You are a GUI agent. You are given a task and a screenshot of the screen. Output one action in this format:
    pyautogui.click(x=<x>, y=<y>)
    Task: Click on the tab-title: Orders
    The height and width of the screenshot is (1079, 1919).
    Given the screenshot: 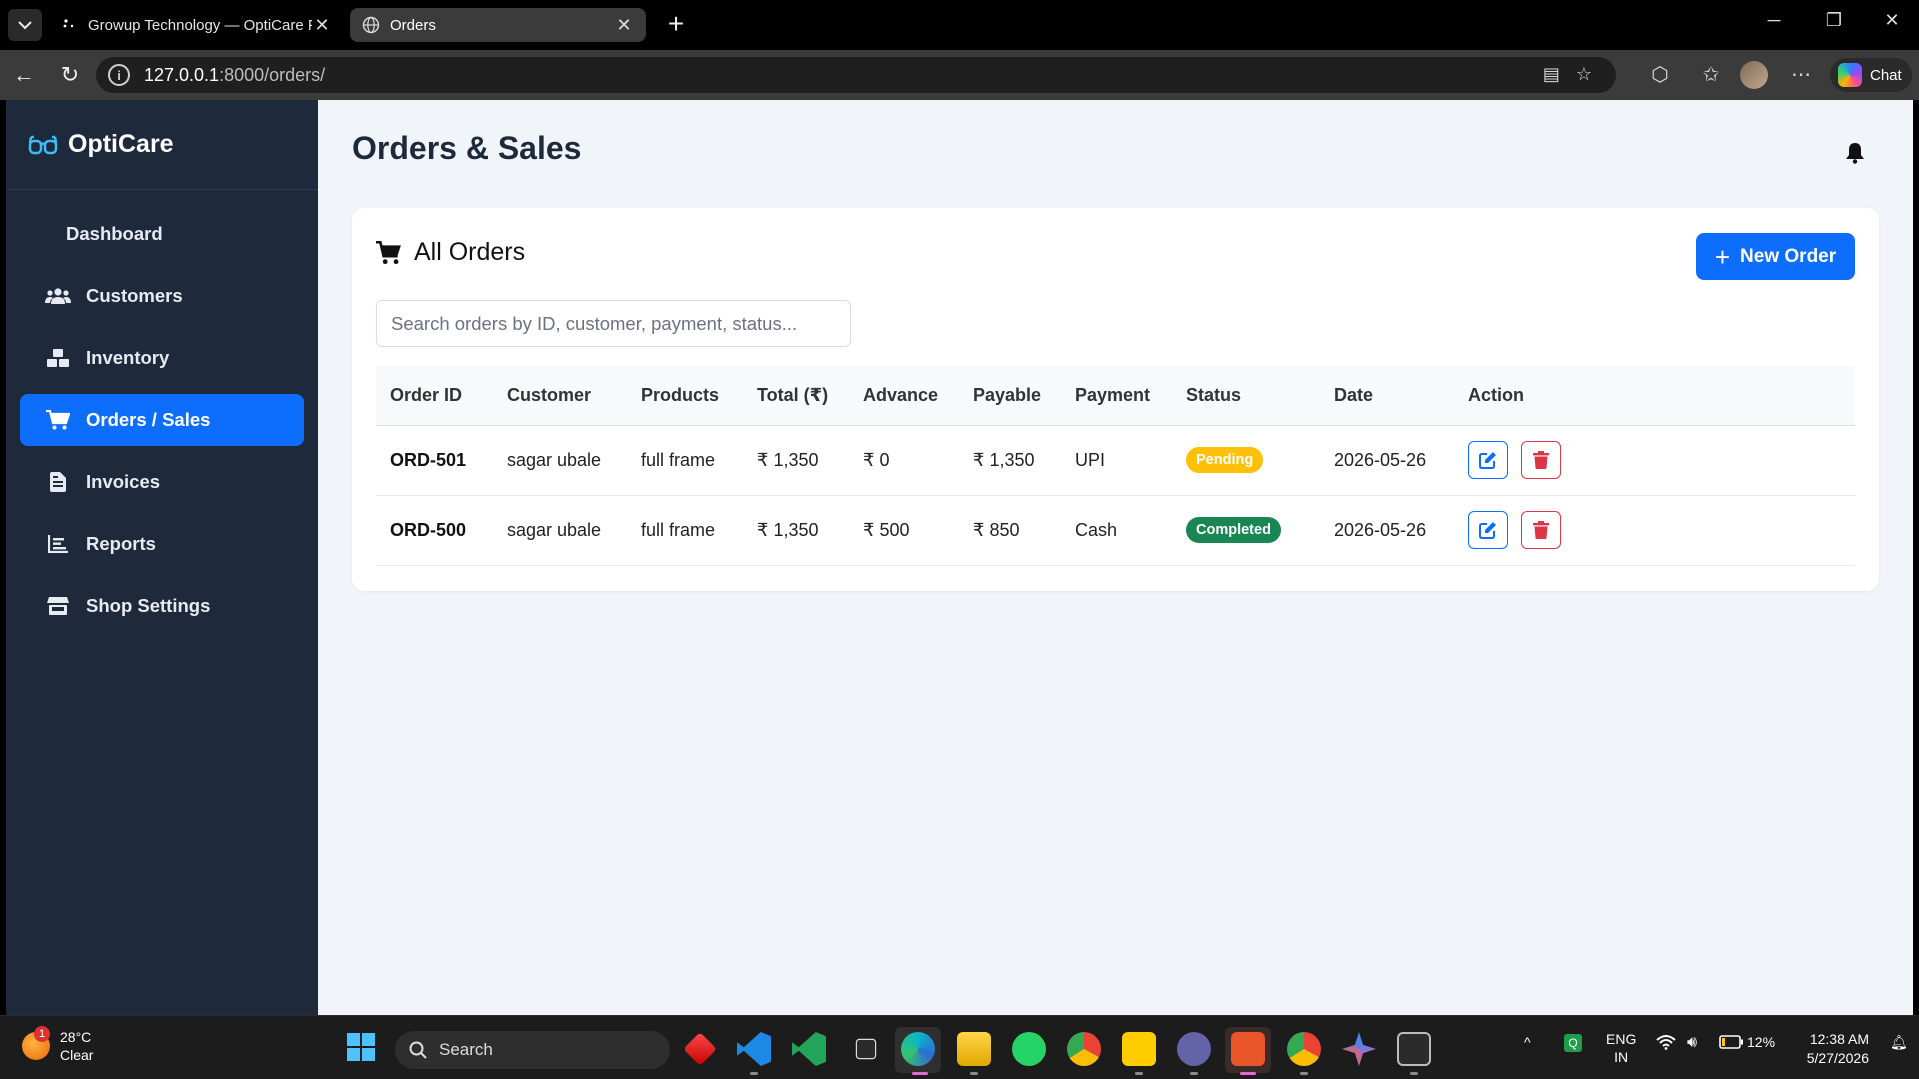 What is the action you would take?
    pyautogui.click(x=413, y=25)
    